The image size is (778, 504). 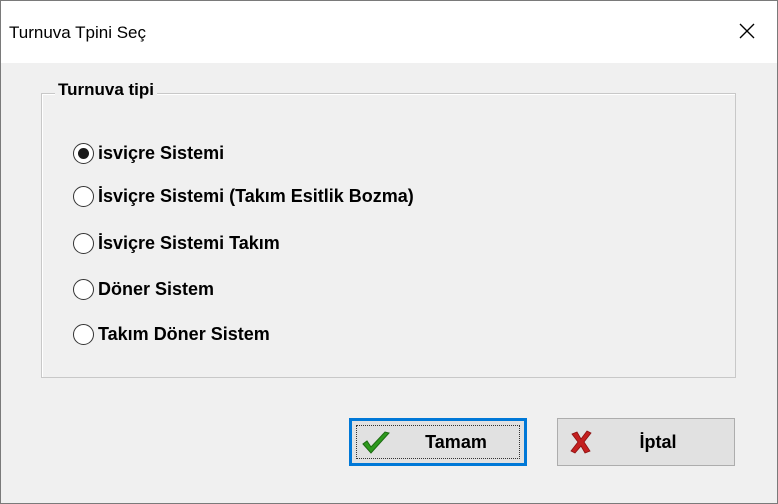 I want to click on radio-label: Takım Döner Sistem, so click(x=184, y=333).